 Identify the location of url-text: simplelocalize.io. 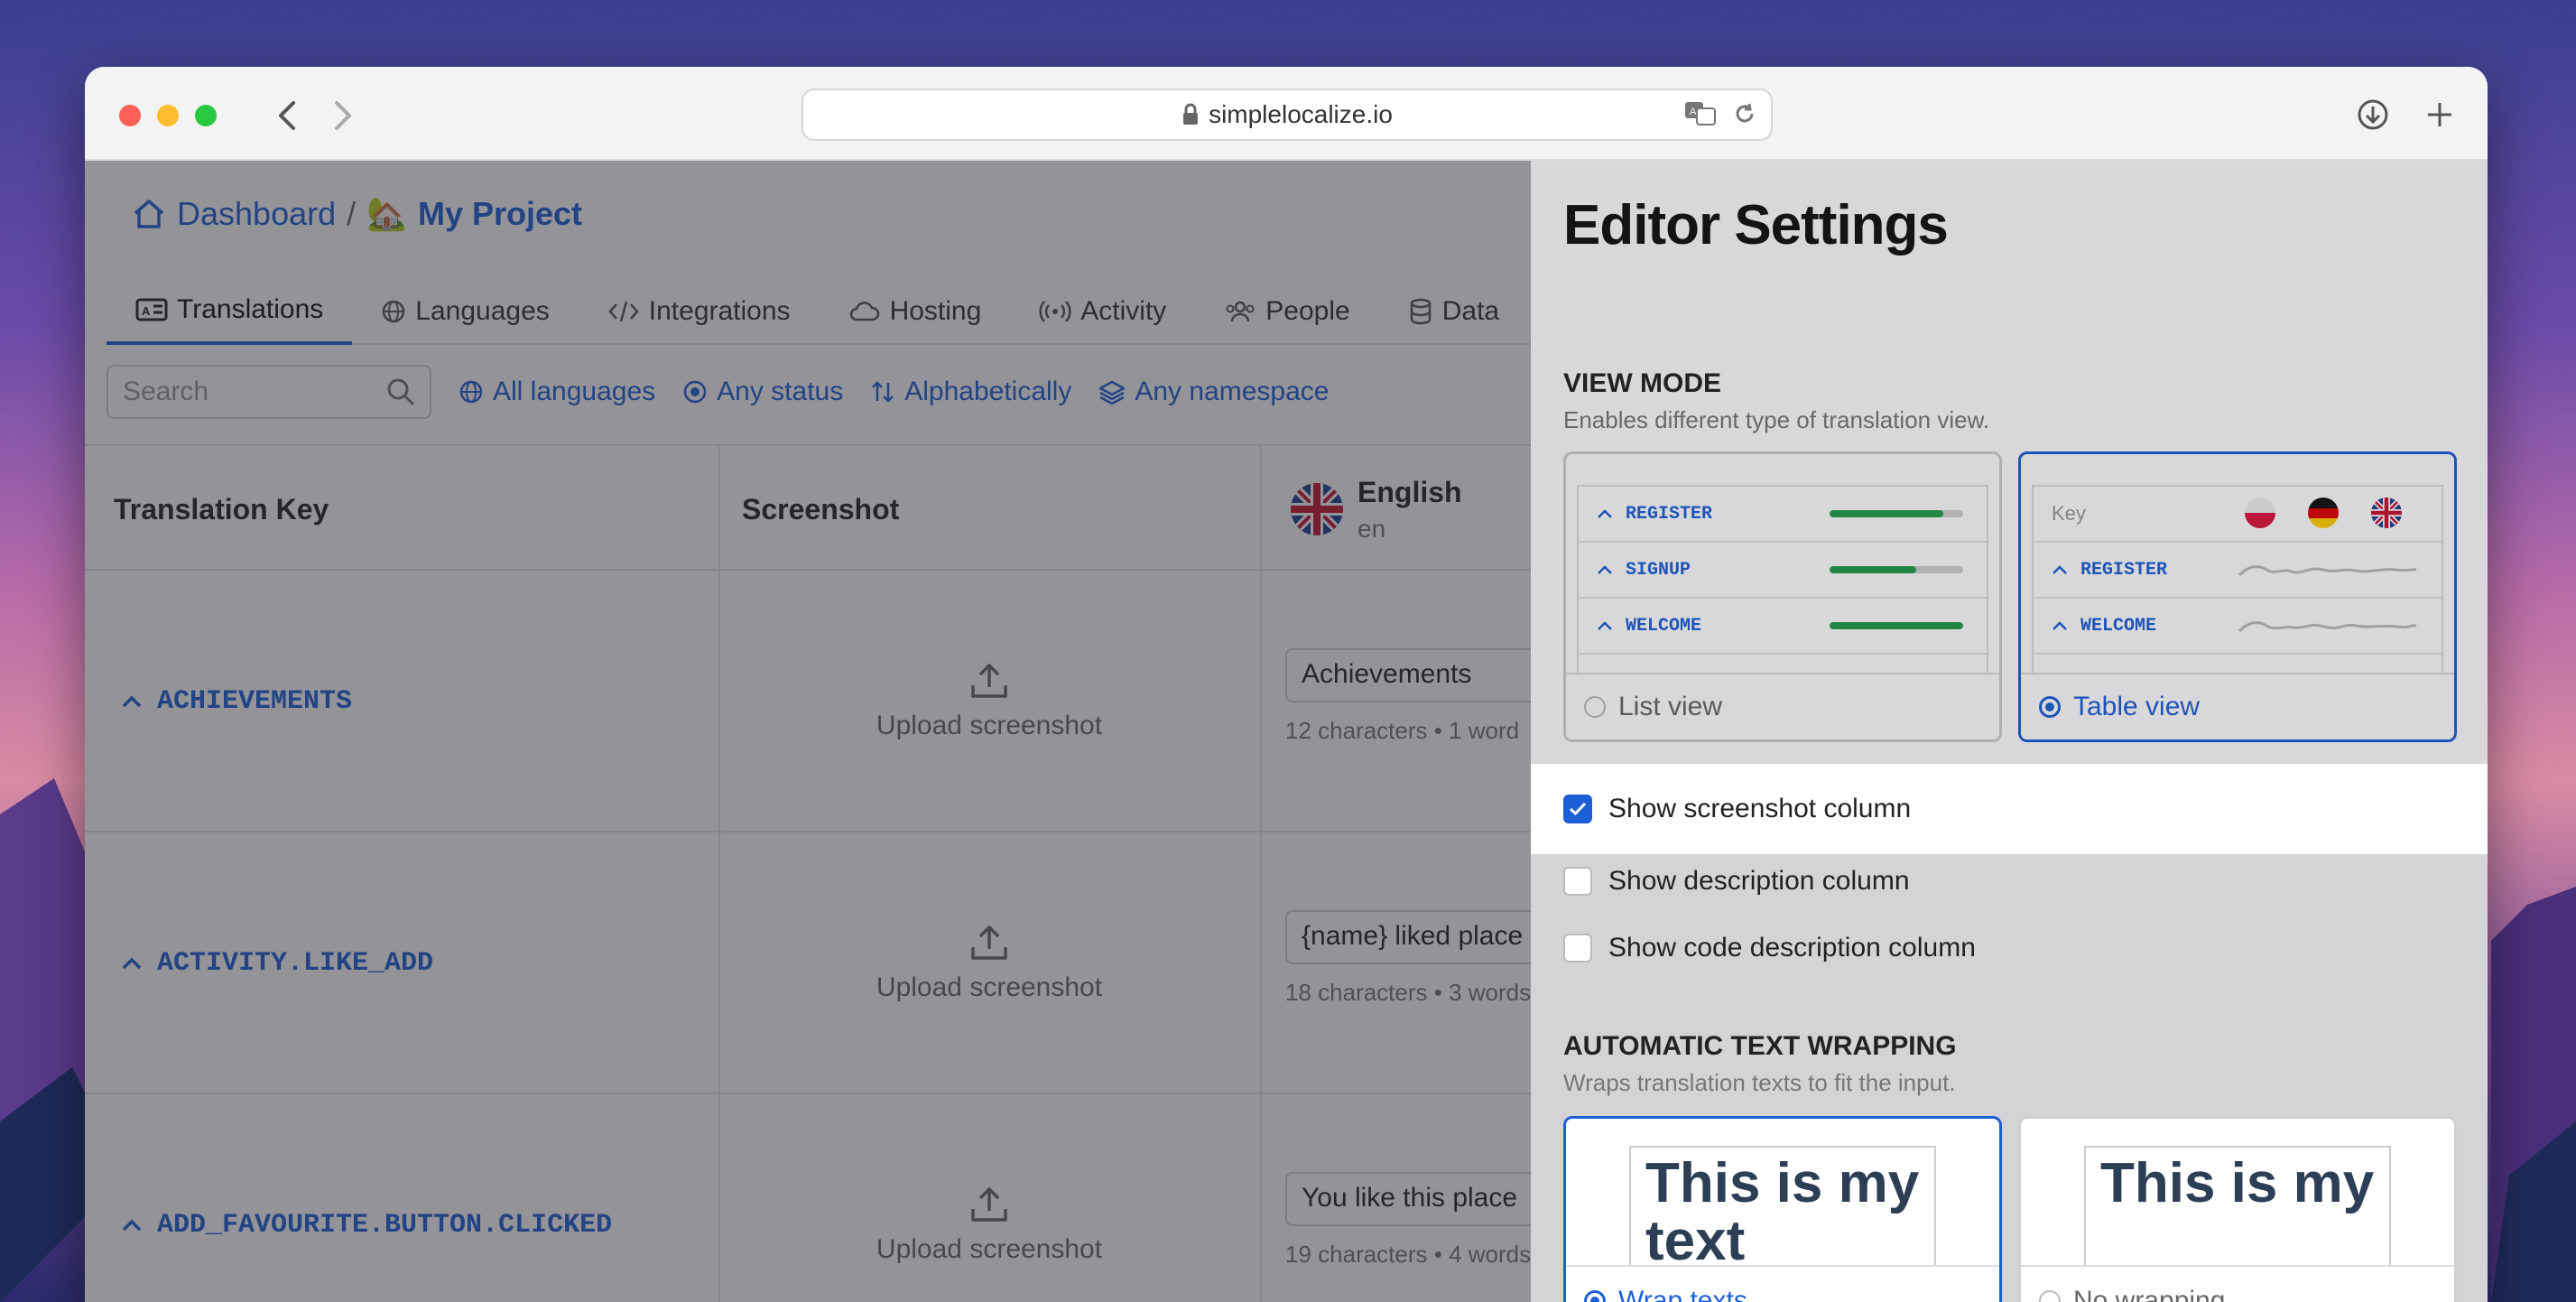
(1301, 114).